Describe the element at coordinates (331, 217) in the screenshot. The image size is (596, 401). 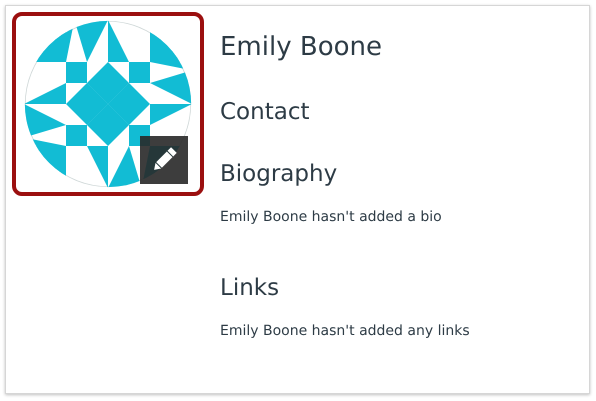
I see `empty-note: Emily Boone hasn't added a bio` at that location.